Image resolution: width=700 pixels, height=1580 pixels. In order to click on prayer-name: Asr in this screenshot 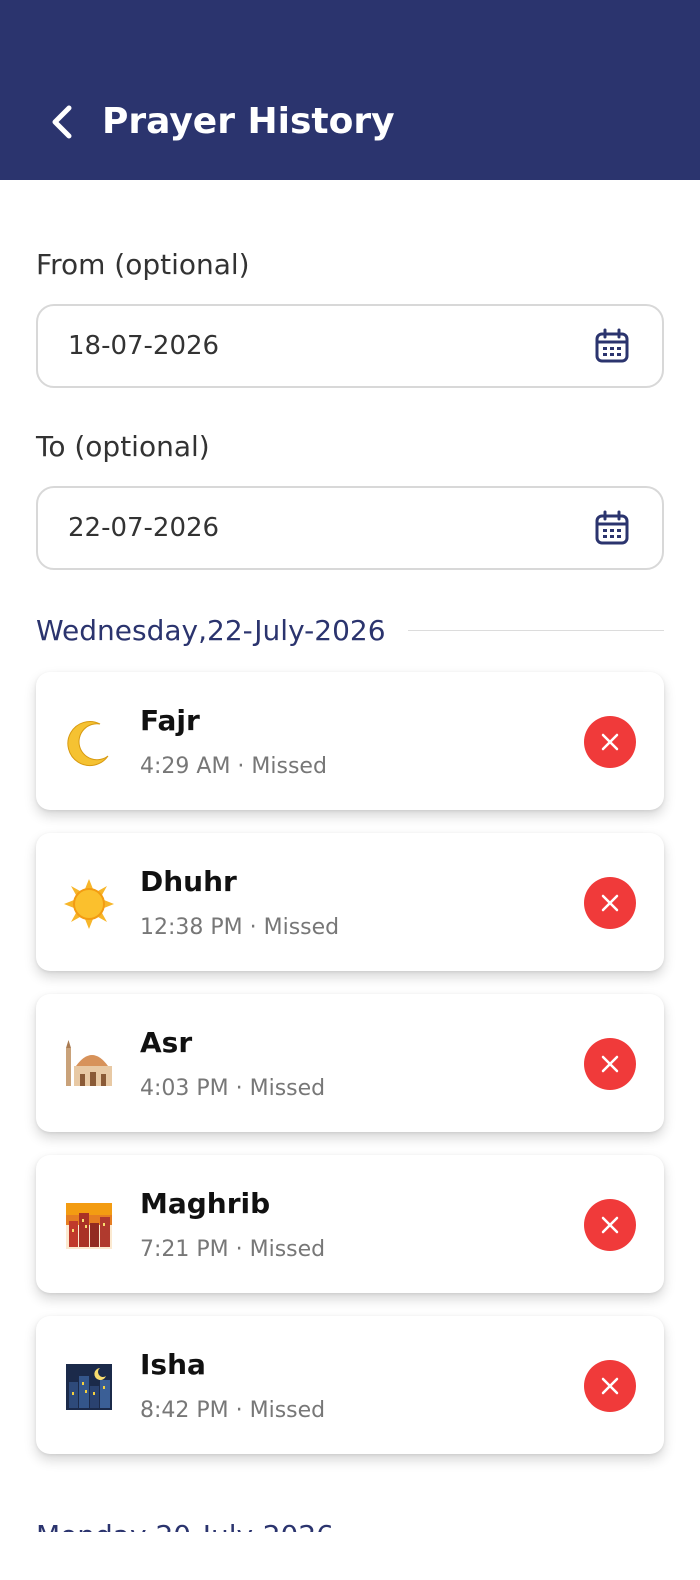, I will do `click(166, 1042)`.